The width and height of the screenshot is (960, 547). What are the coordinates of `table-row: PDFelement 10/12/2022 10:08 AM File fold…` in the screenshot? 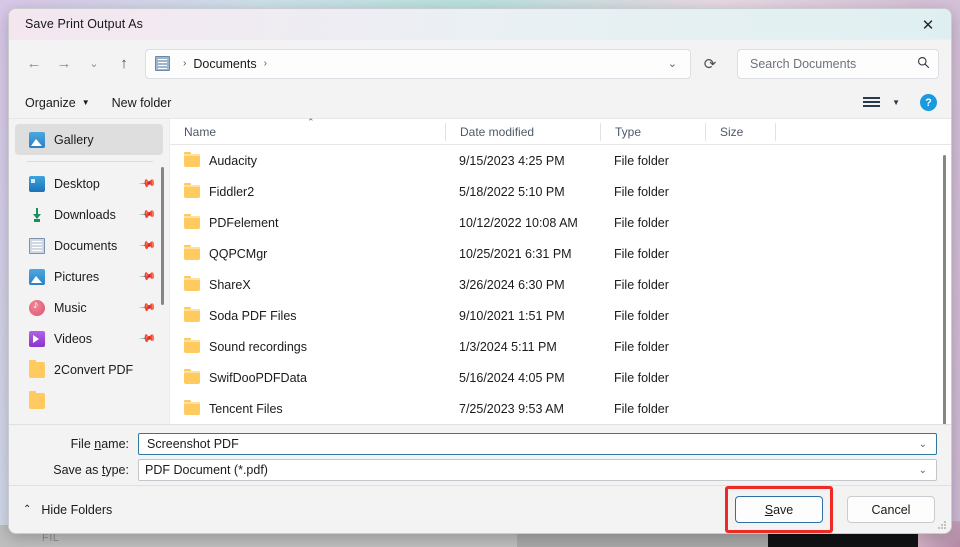 It's located at (560, 222).